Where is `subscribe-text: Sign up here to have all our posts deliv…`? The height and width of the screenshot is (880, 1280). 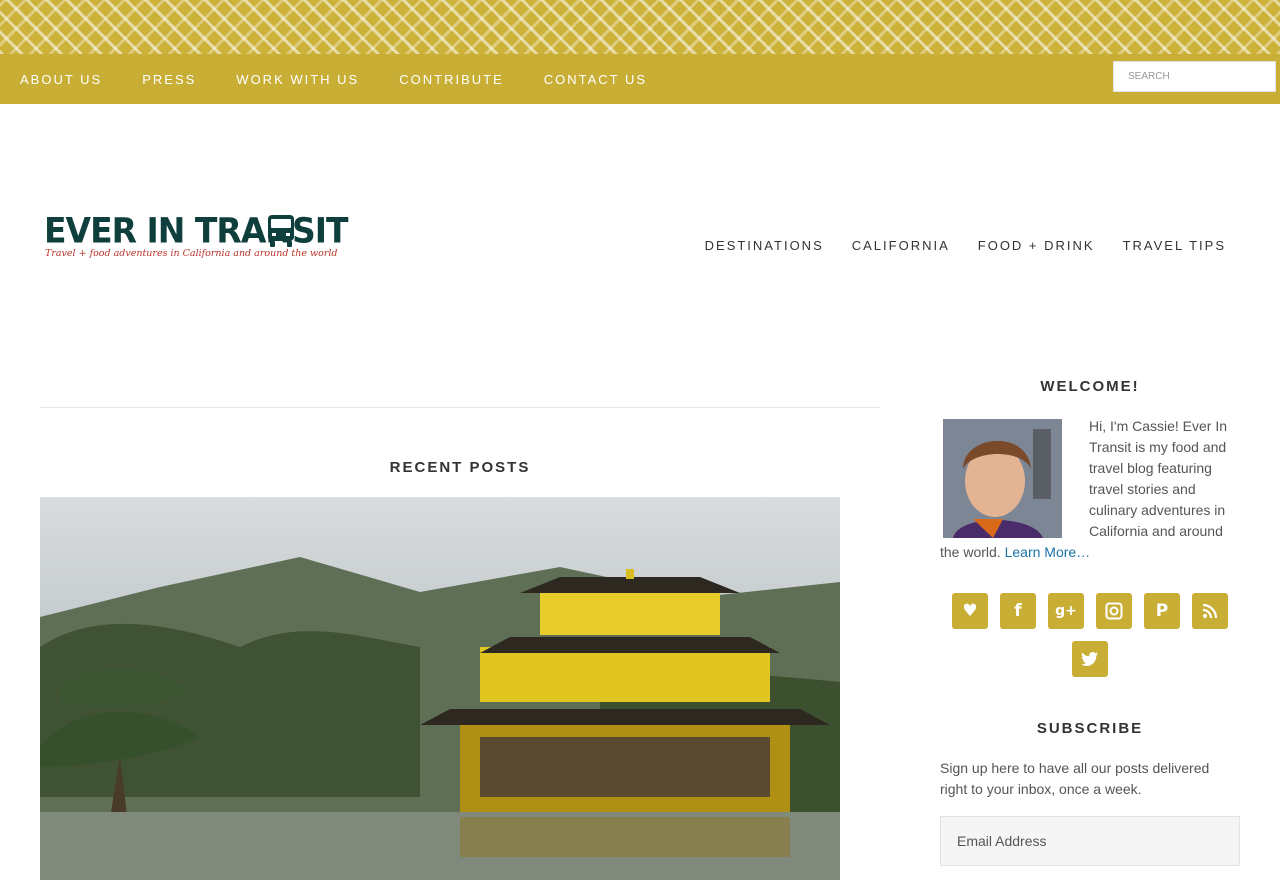
subscribe-text: Sign up here to have all our posts deliv… is located at coordinates (1075, 778).